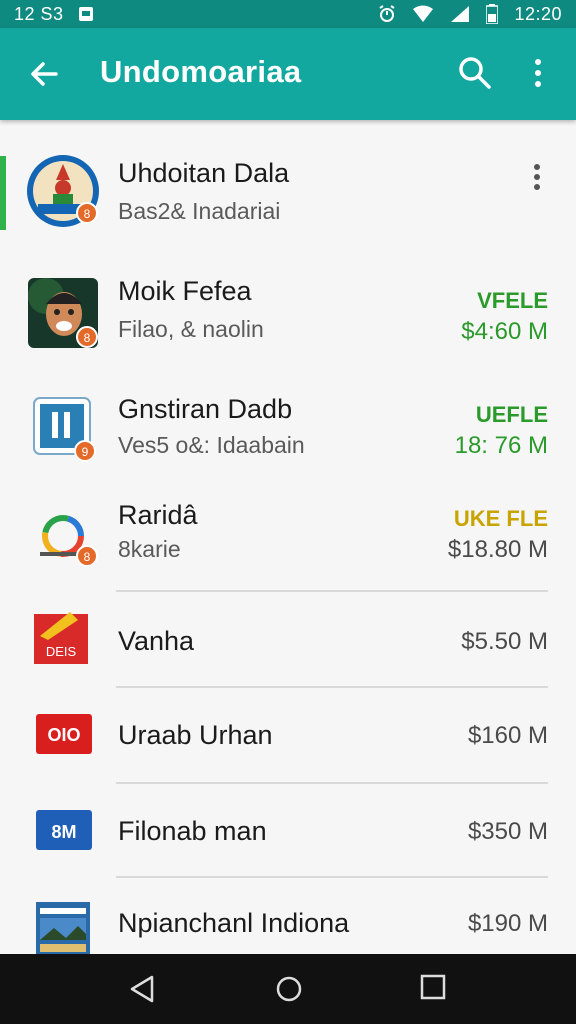 This screenshot has width=576, height=1024. What do you see at coordinates (511, 414) in the screenshot?
I see `update-status: UEFLE` at bounding box center [511, 414].